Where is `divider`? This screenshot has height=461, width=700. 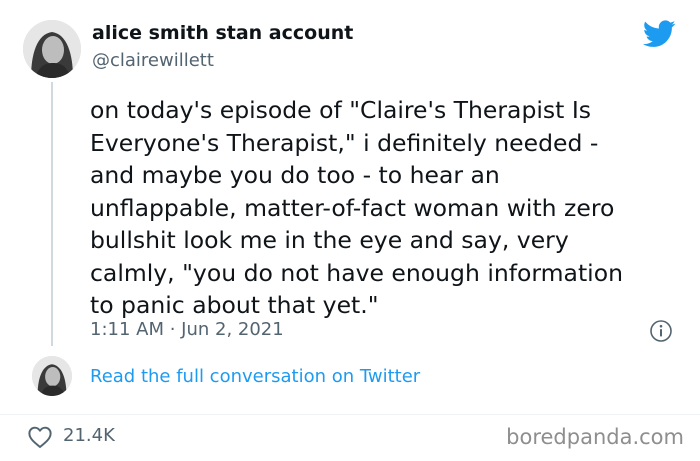
divider is located at coordinates (350, 414).